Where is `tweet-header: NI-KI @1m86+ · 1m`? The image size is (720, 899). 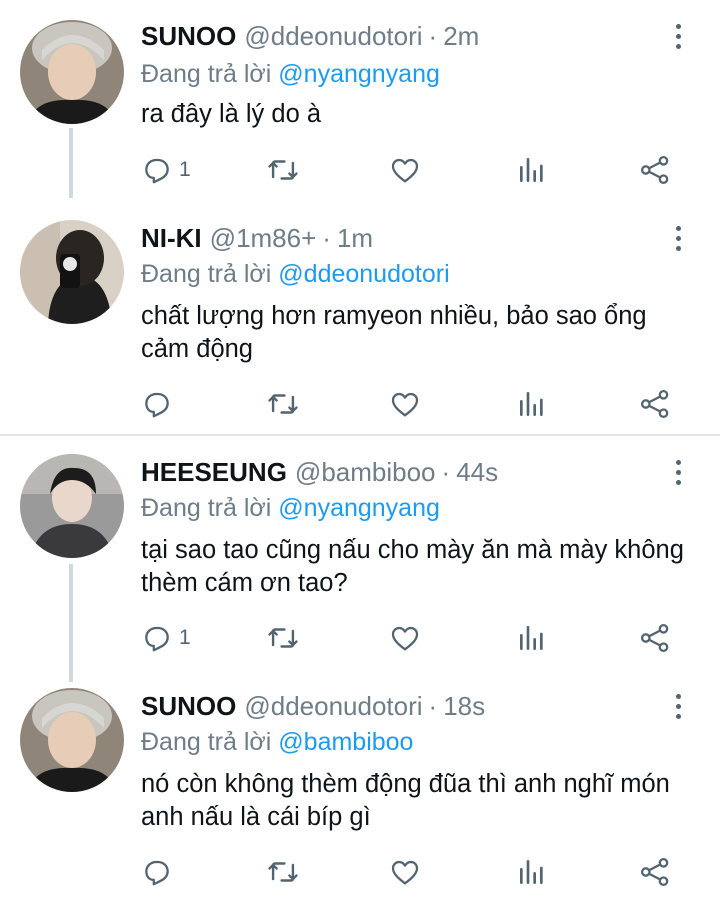 tweet-header: NI-KI @1m86+ · 1m is located at coordinates (257, 238).